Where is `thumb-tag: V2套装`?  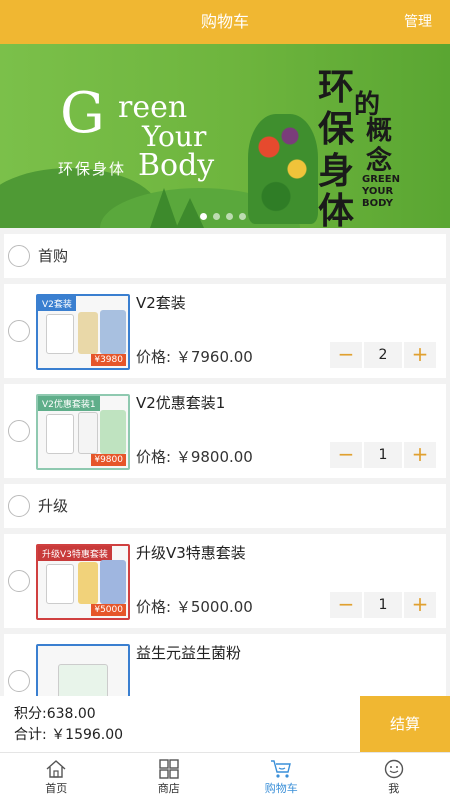 thumb-tag: V2套装 is located at coordinates (57, 303).